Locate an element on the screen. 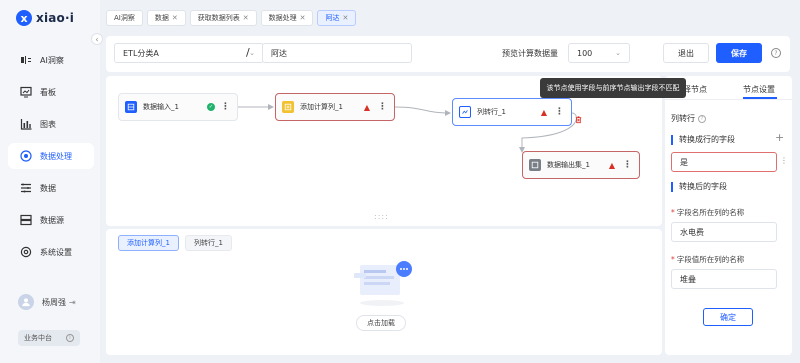 Image resolution: width=800 pixels, height=363 pixels. sidebar-item-ai-insight: AI洞察 is located at coordinates (51, 60).